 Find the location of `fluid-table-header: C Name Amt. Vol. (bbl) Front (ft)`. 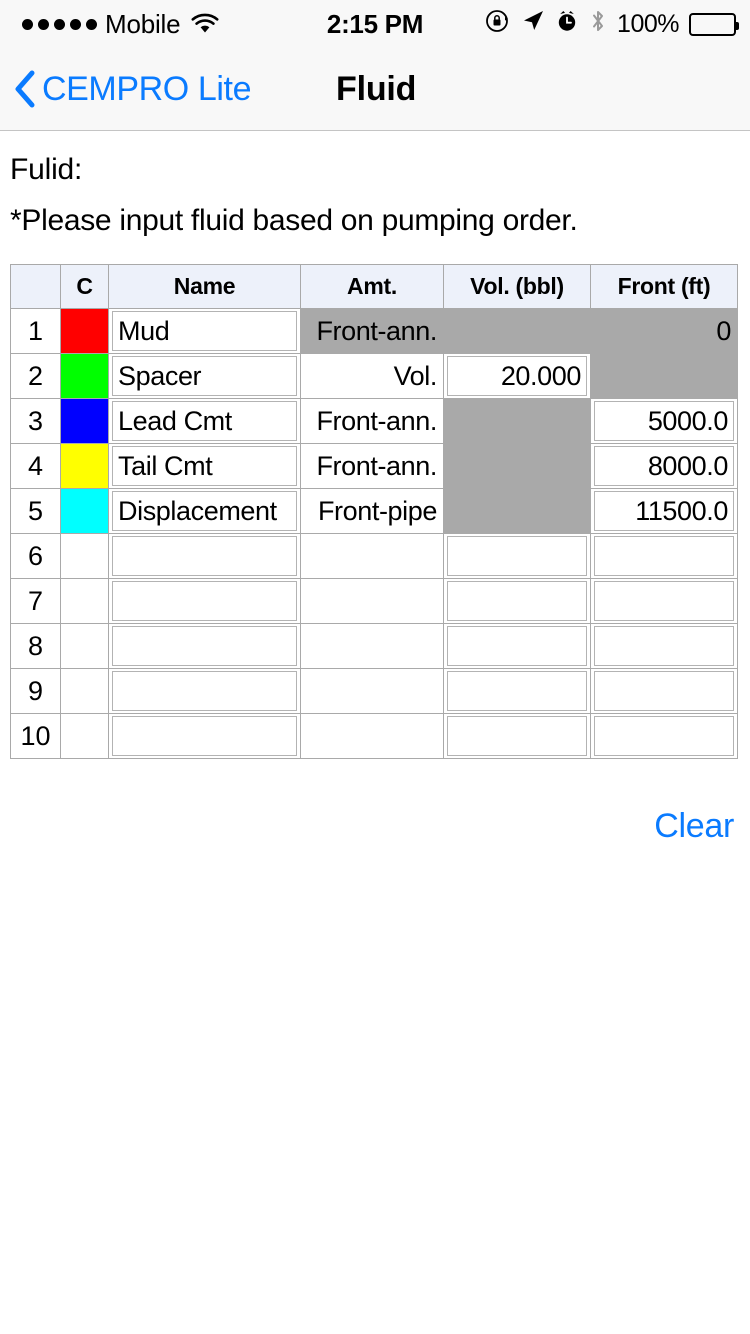

fluid-table-header: C Name Amt. Vol. (bbl) Front (ft) is located at coordinates (374, 286).